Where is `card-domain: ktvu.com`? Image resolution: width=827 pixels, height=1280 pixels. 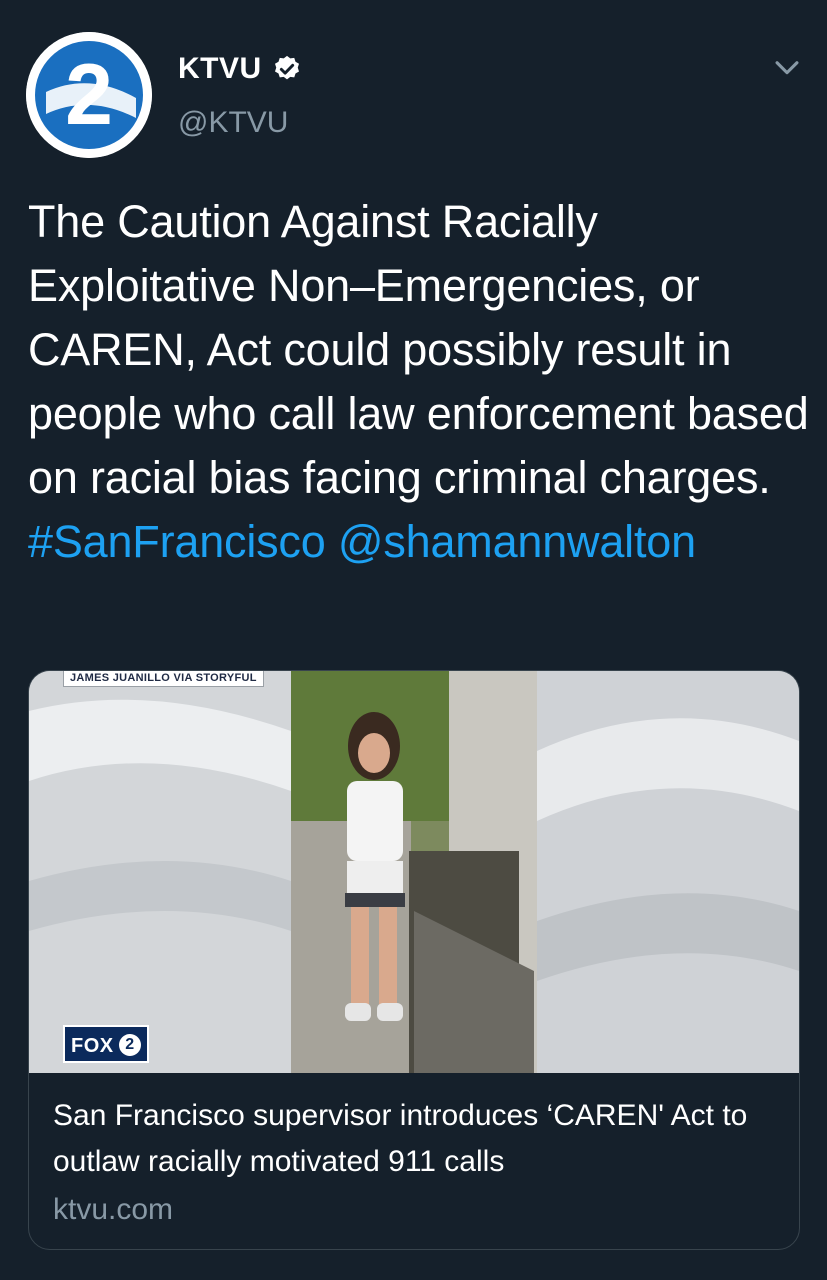 card-domain: ktvu.com is located at coordinates (418, 1210).